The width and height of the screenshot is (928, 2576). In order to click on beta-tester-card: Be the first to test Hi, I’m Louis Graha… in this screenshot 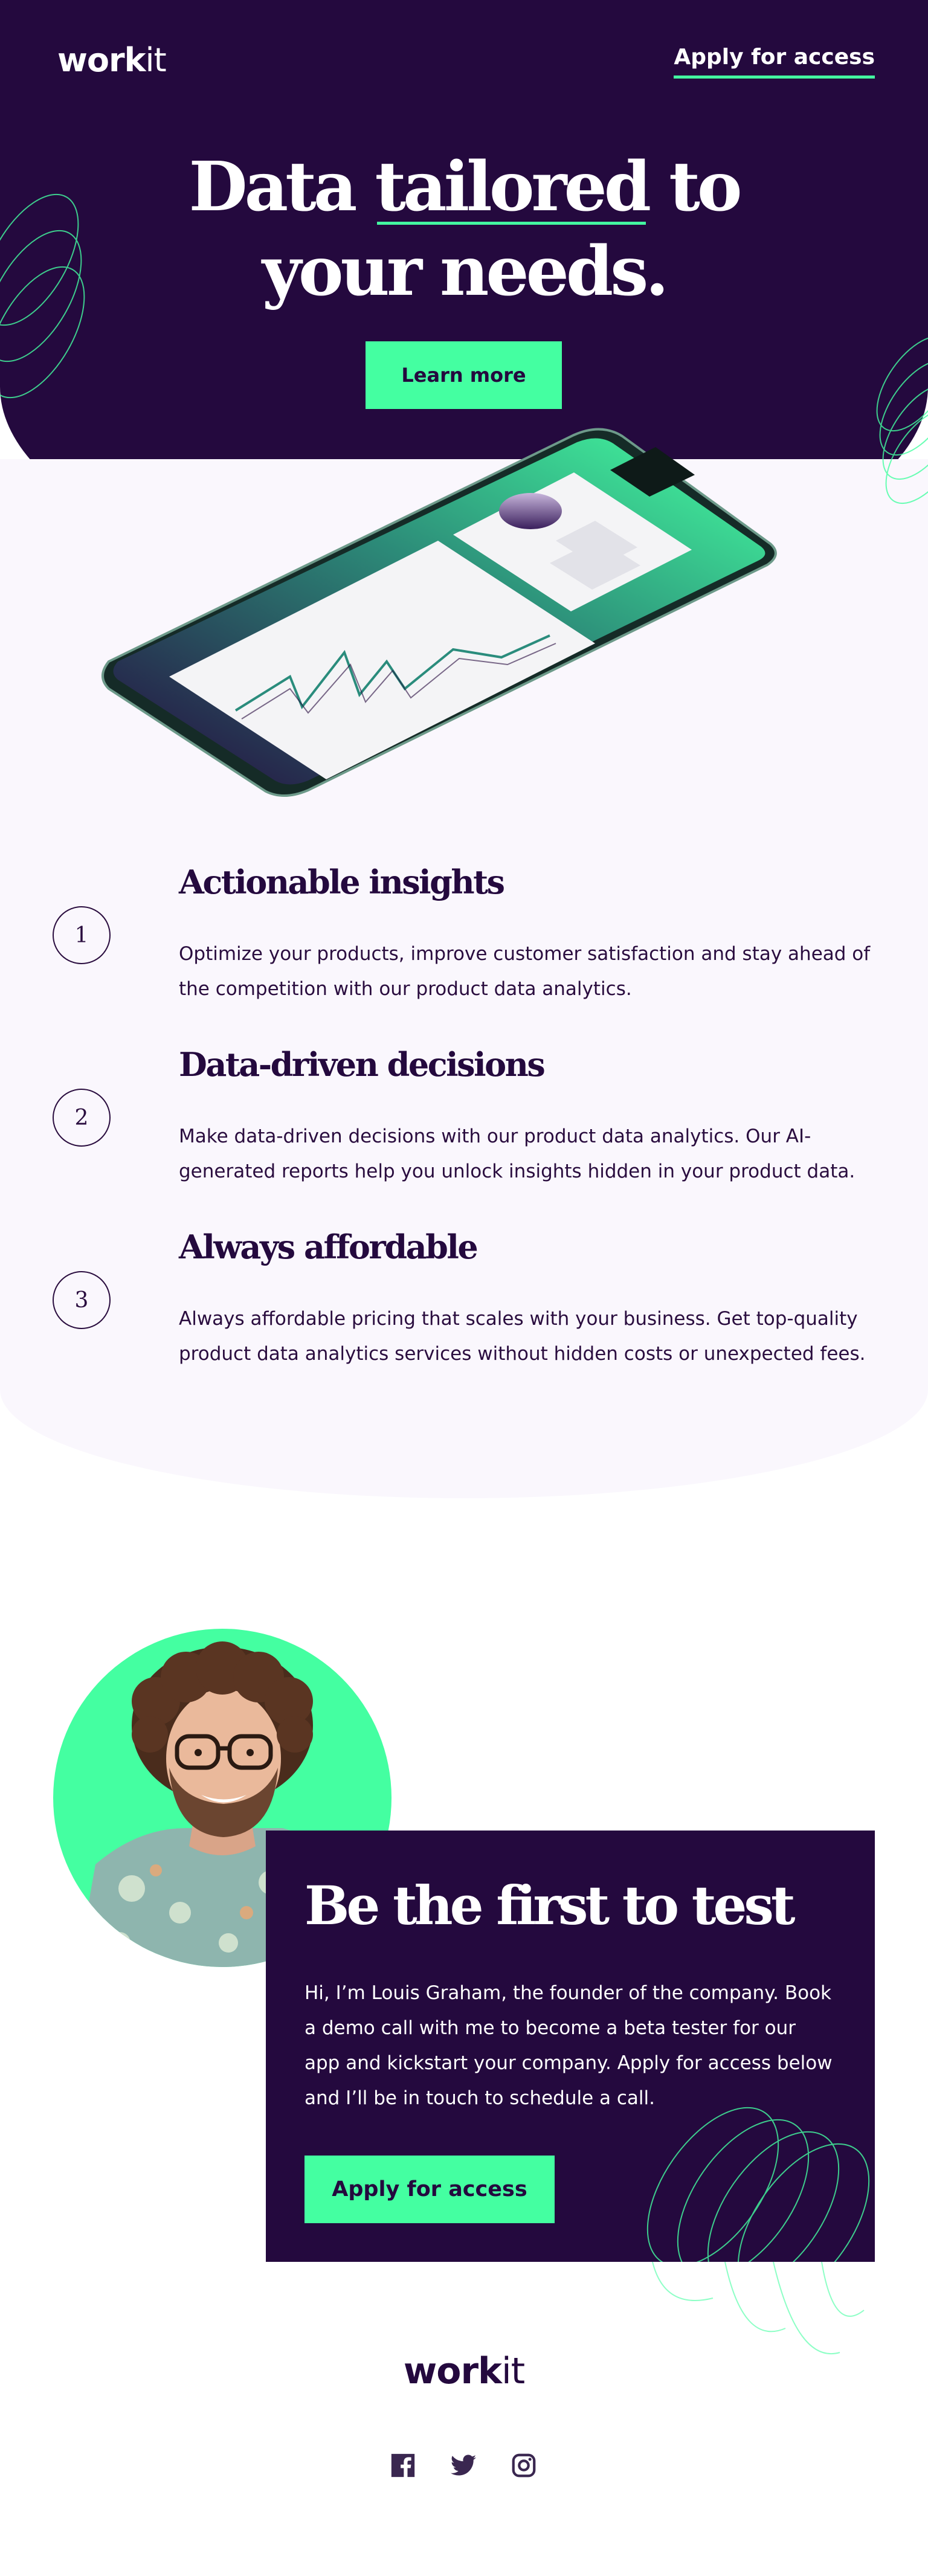, I will do `click(570, 2046)`.